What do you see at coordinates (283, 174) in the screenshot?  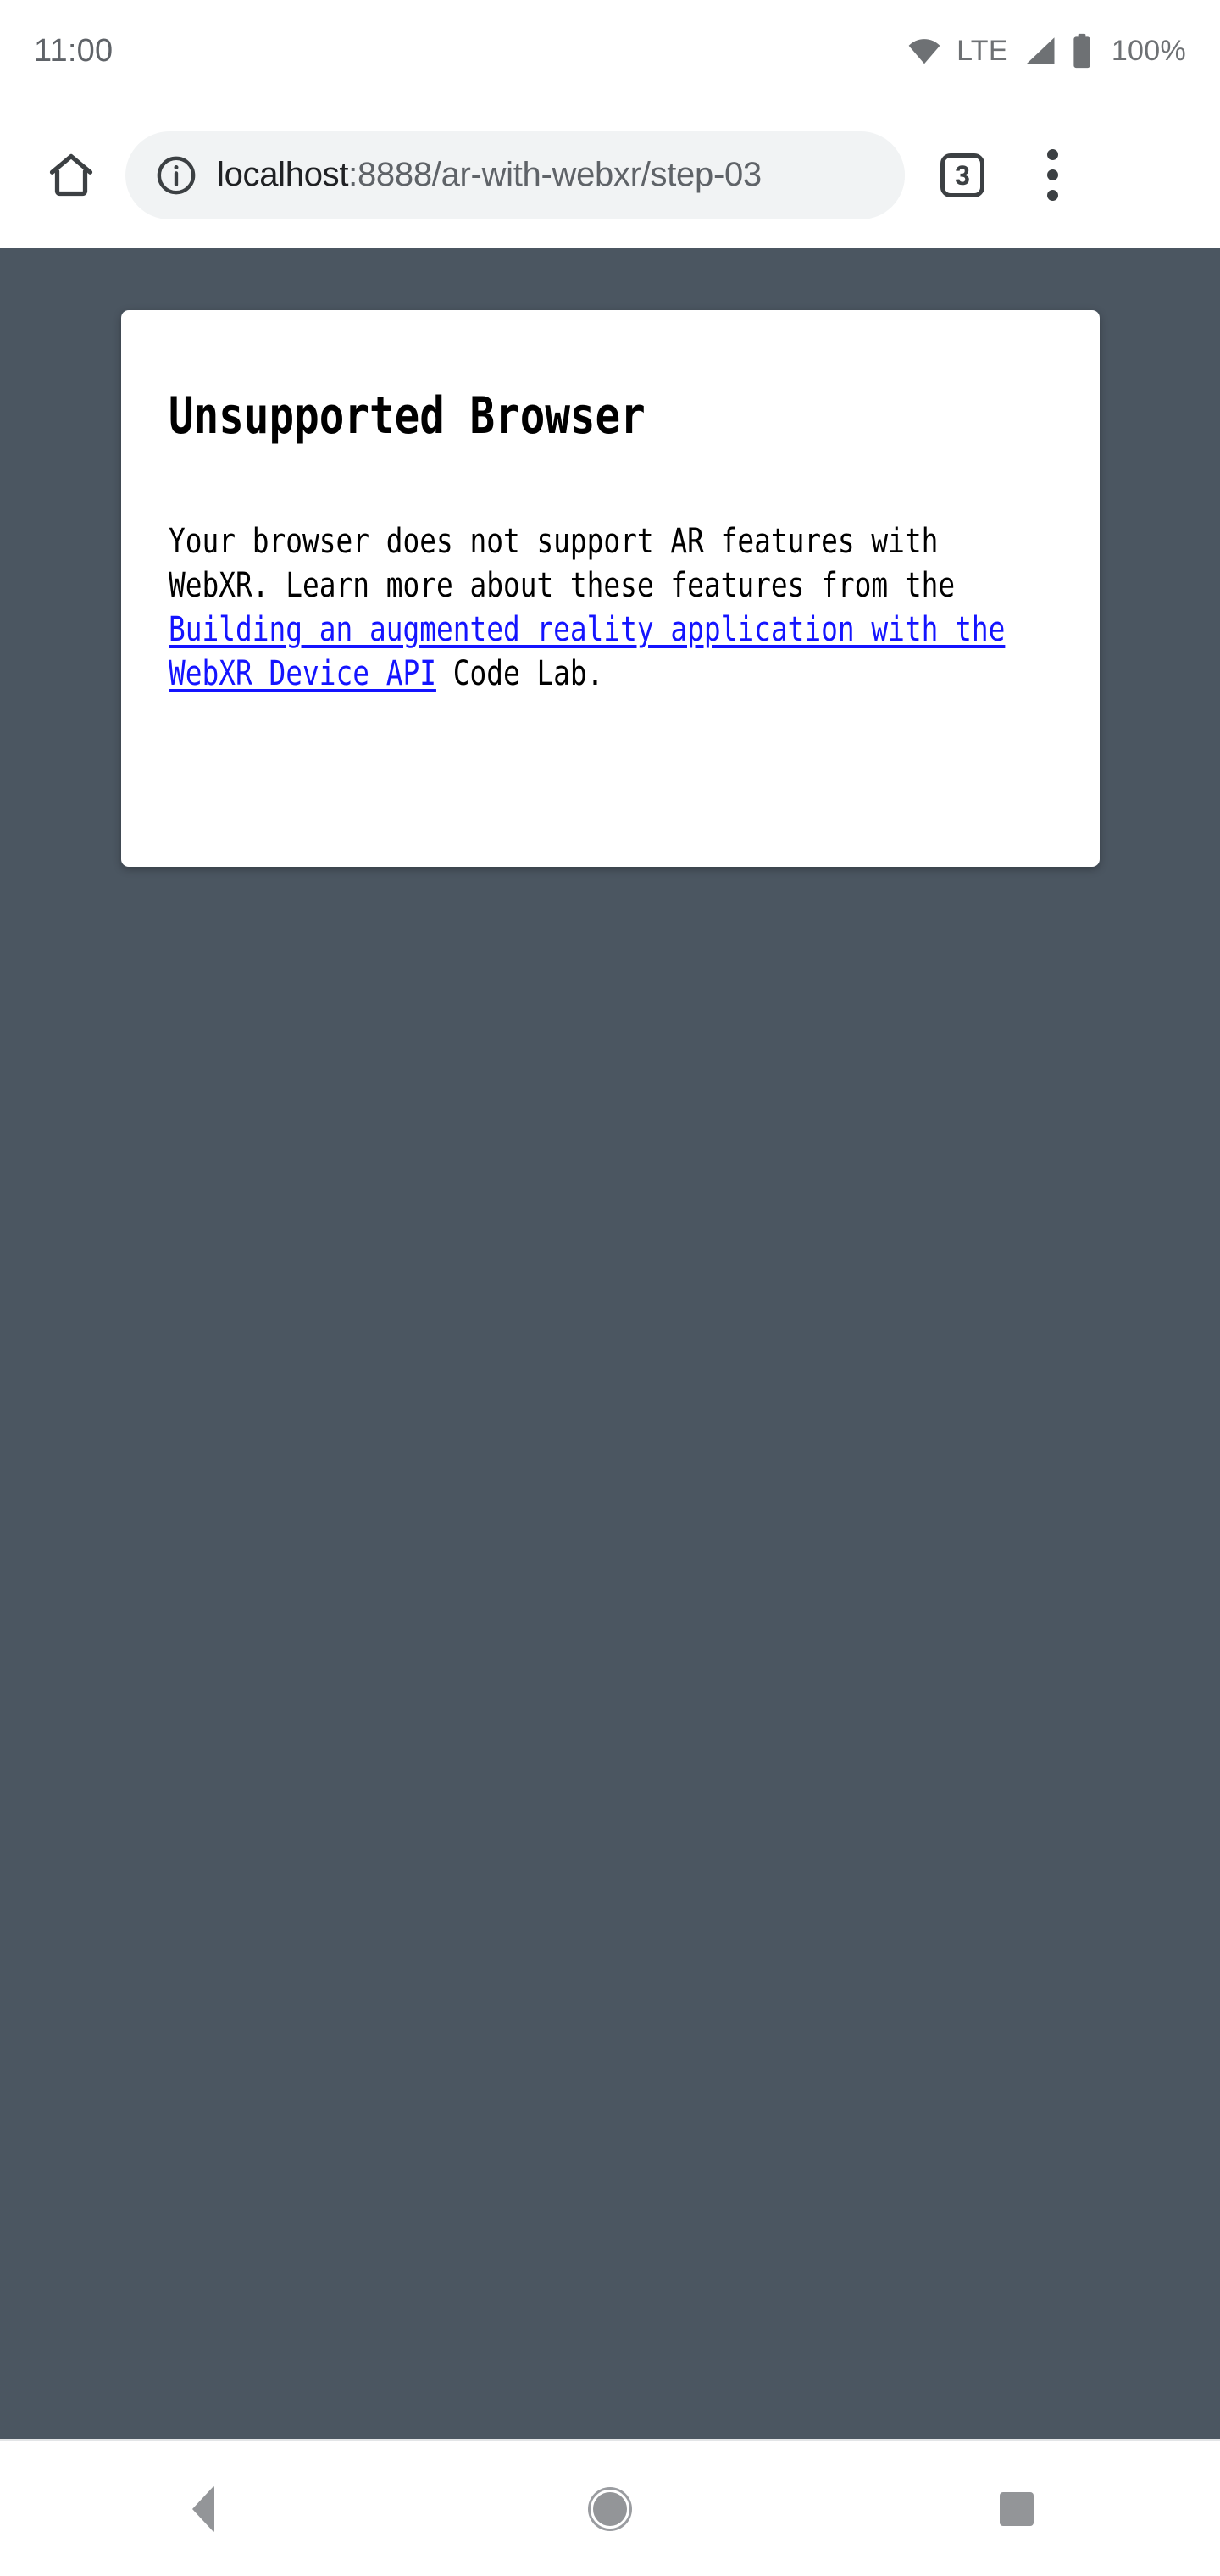 I see `url-host: localhost` at bounding box center [283, 174].